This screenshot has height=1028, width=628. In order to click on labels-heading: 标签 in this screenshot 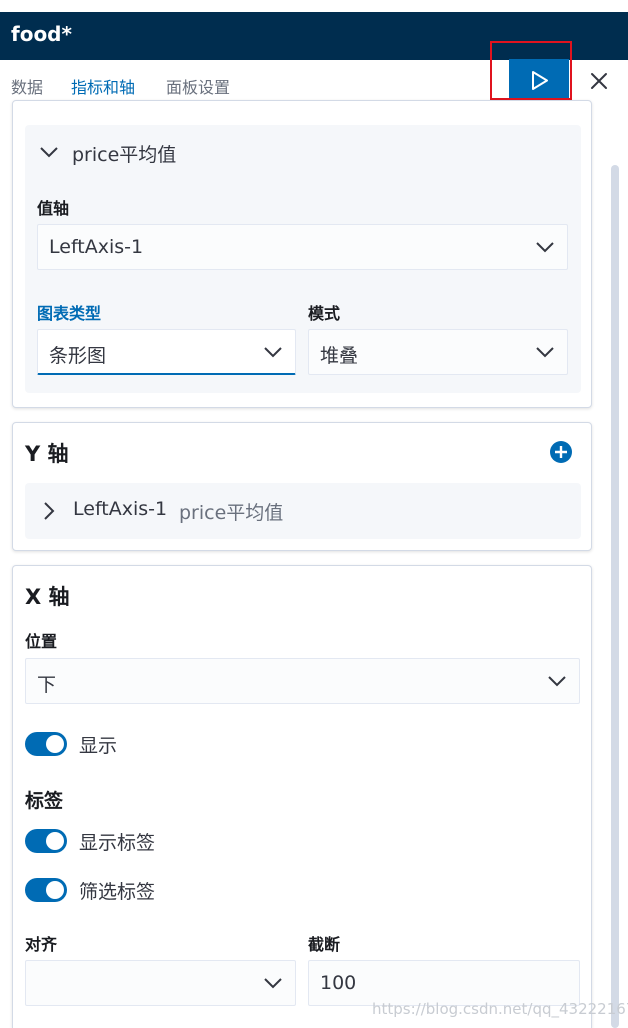, I will do `click(44, 801)`.